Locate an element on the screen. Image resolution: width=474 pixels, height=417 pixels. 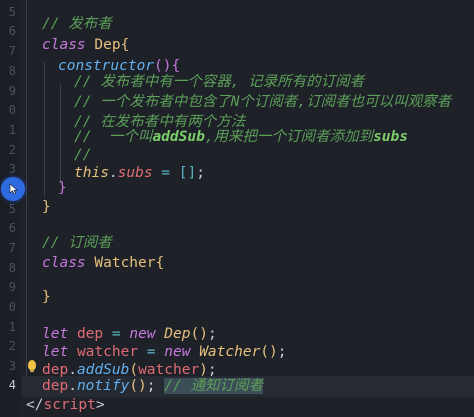
lightbulb-icon is located at coordinates (32, 366).